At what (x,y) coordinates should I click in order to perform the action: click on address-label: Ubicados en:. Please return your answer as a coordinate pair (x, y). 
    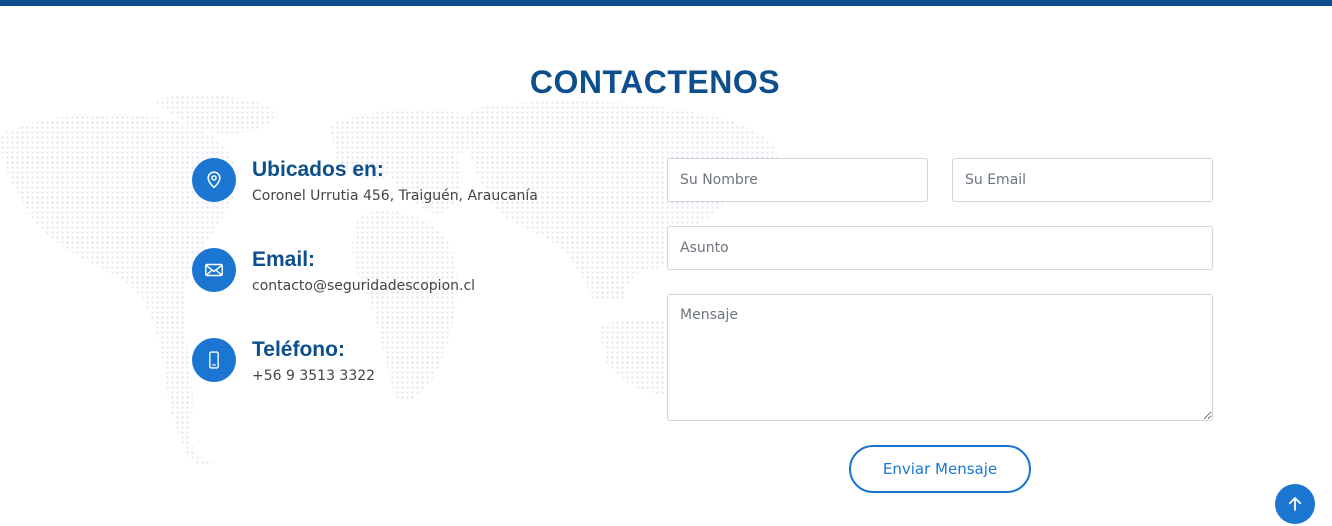
    Looking at the image, I should click on (318, 169).